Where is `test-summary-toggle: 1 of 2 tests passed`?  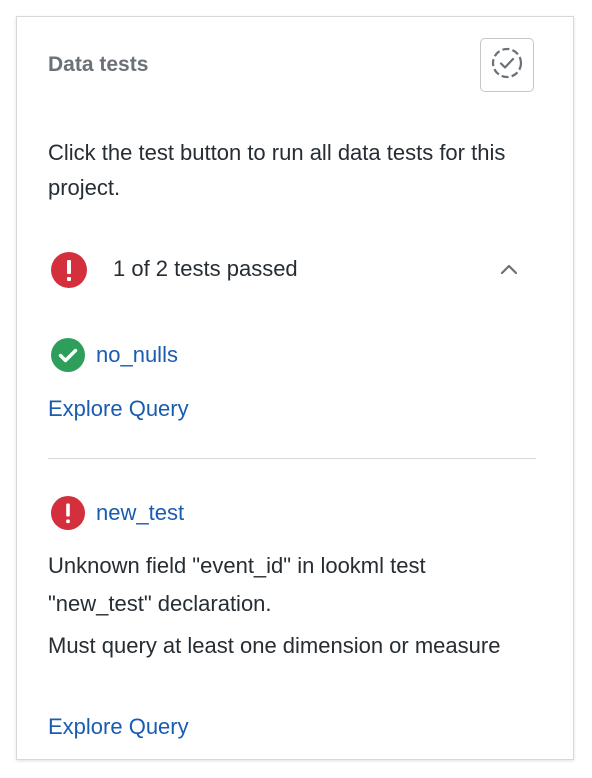
test-summary-toggle: 1 of 2 tests passed is located at coordinates (293, 270).